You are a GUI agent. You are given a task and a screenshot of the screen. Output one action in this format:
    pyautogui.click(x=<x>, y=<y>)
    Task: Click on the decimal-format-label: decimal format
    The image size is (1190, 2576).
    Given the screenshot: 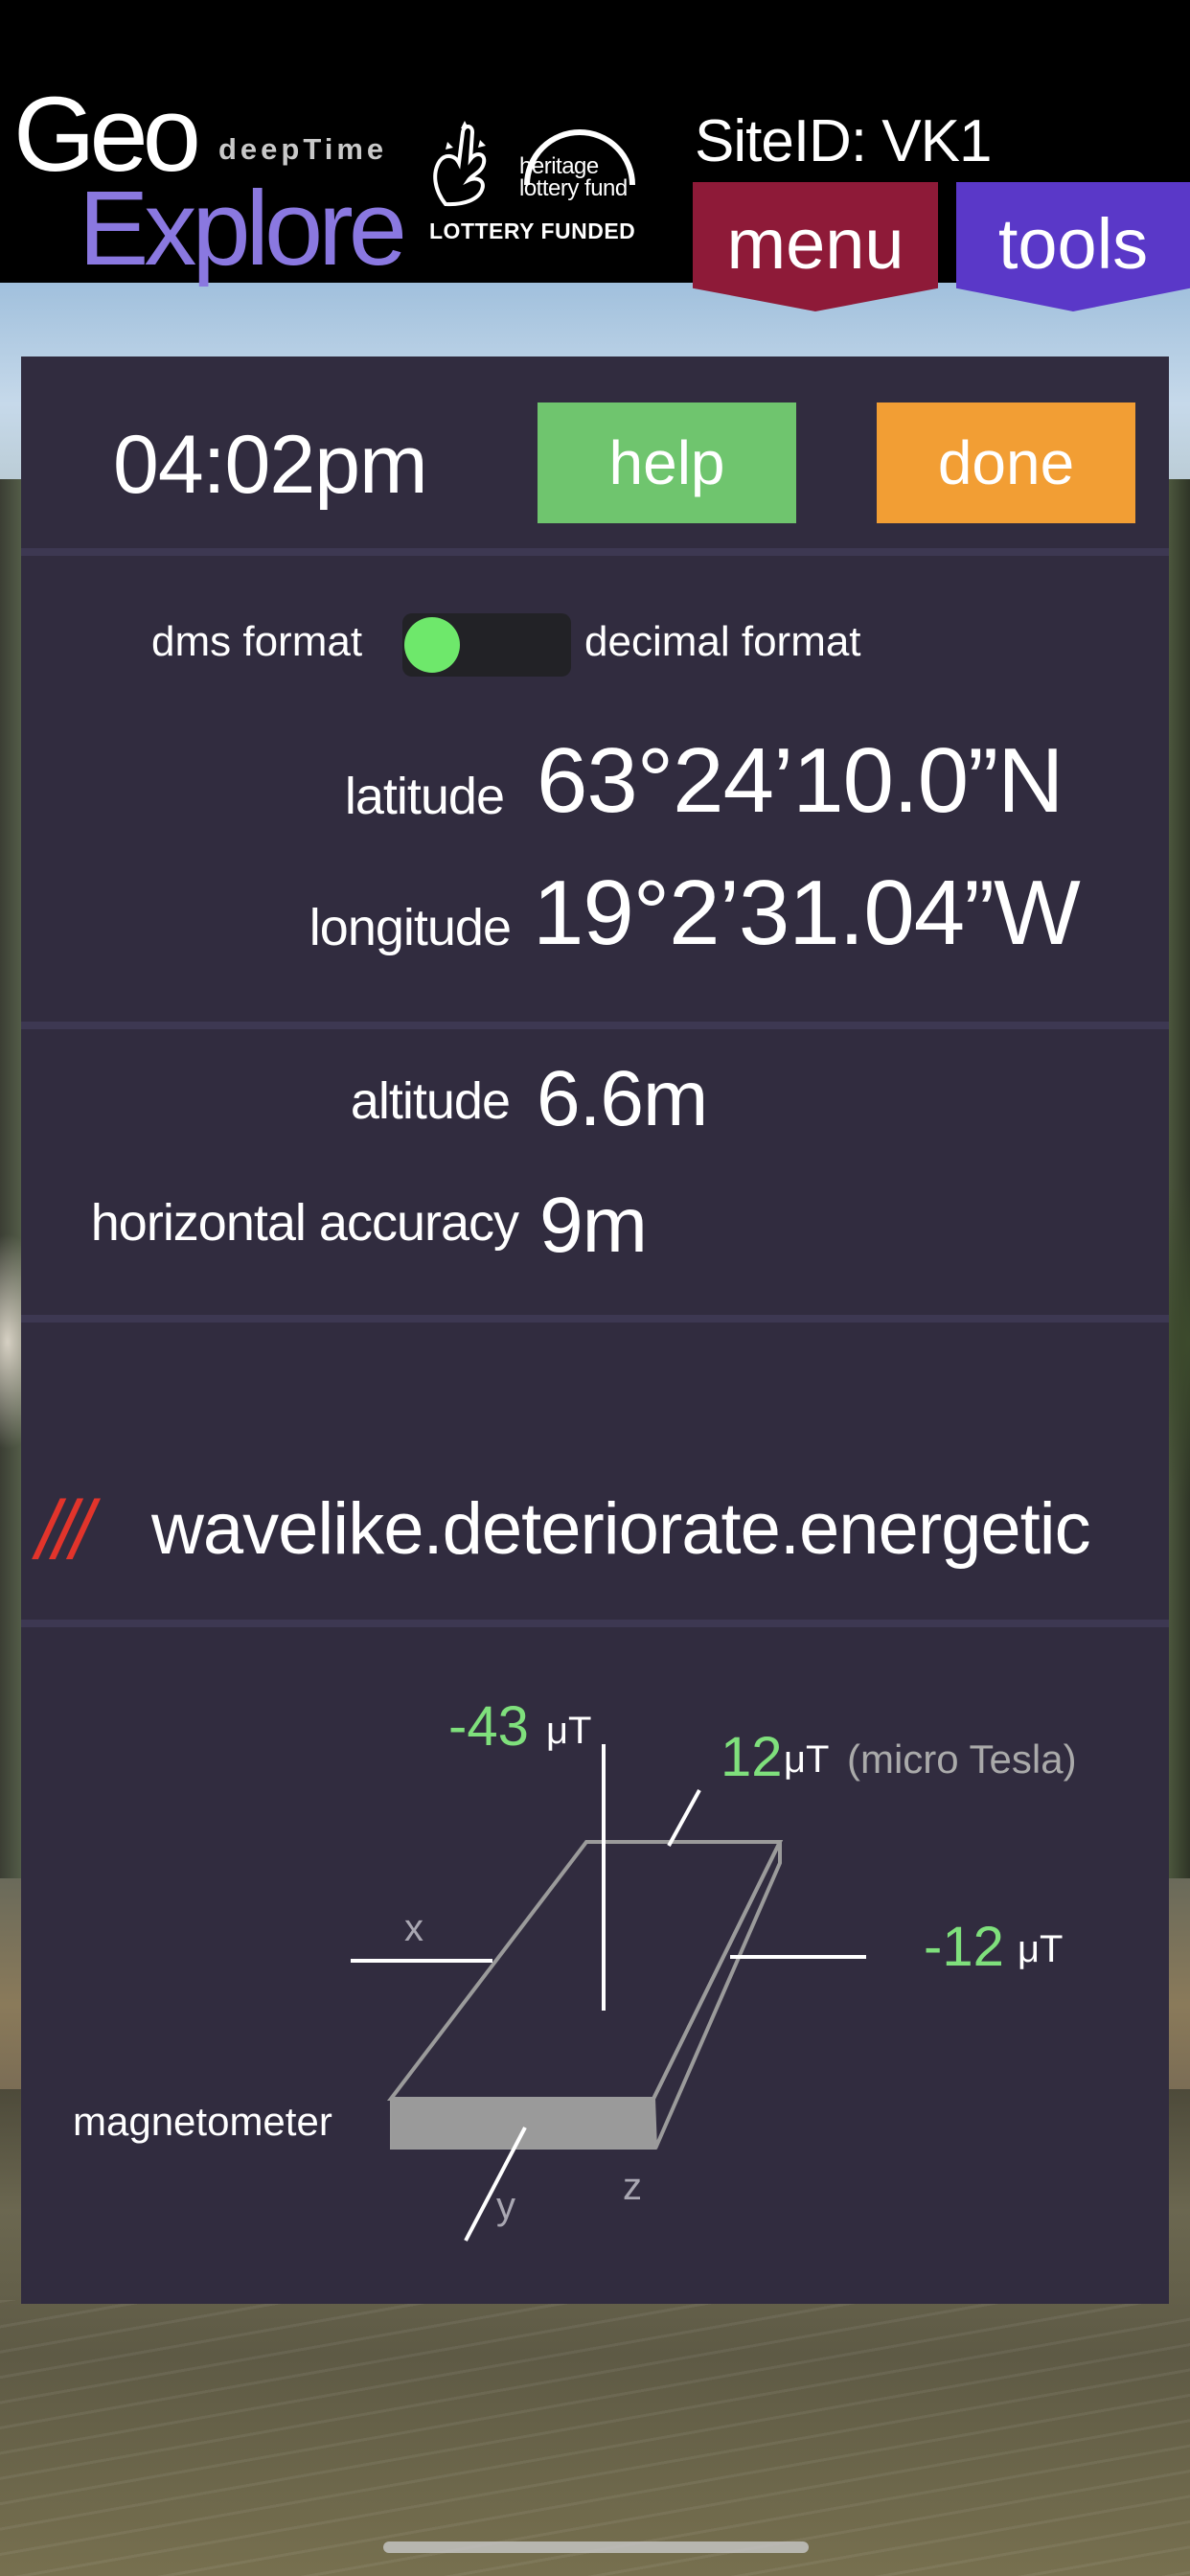 What is the action you would take?
    pyautogui.click(x=723, y=642)
    